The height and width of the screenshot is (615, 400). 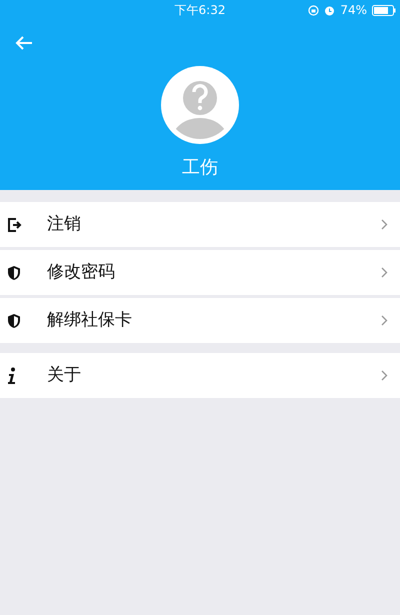 I want to click on avatar-icon, so click(x=200, y=105).